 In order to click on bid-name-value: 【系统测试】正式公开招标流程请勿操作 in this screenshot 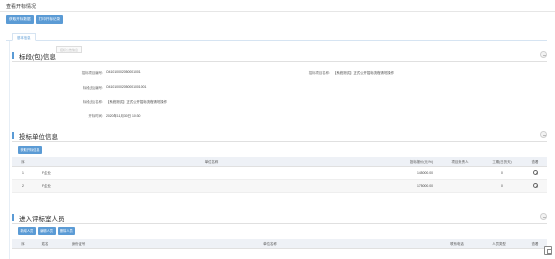, I will do `click(137, 102)`.